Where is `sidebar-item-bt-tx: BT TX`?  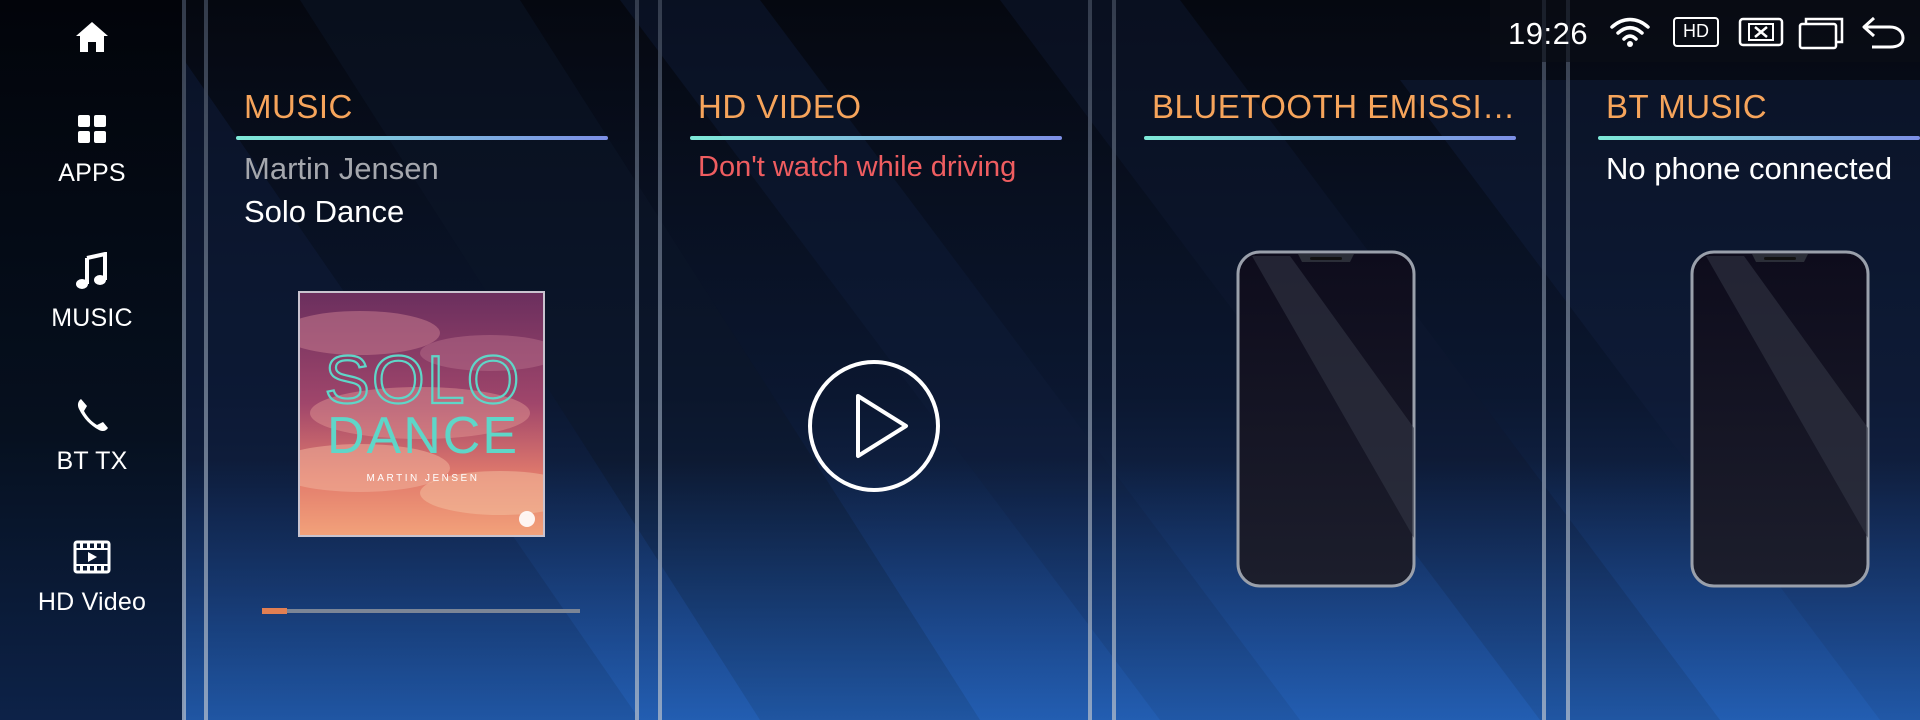 sidebar-item-bt-tx: BT TX is located at coordinates (92, 436).